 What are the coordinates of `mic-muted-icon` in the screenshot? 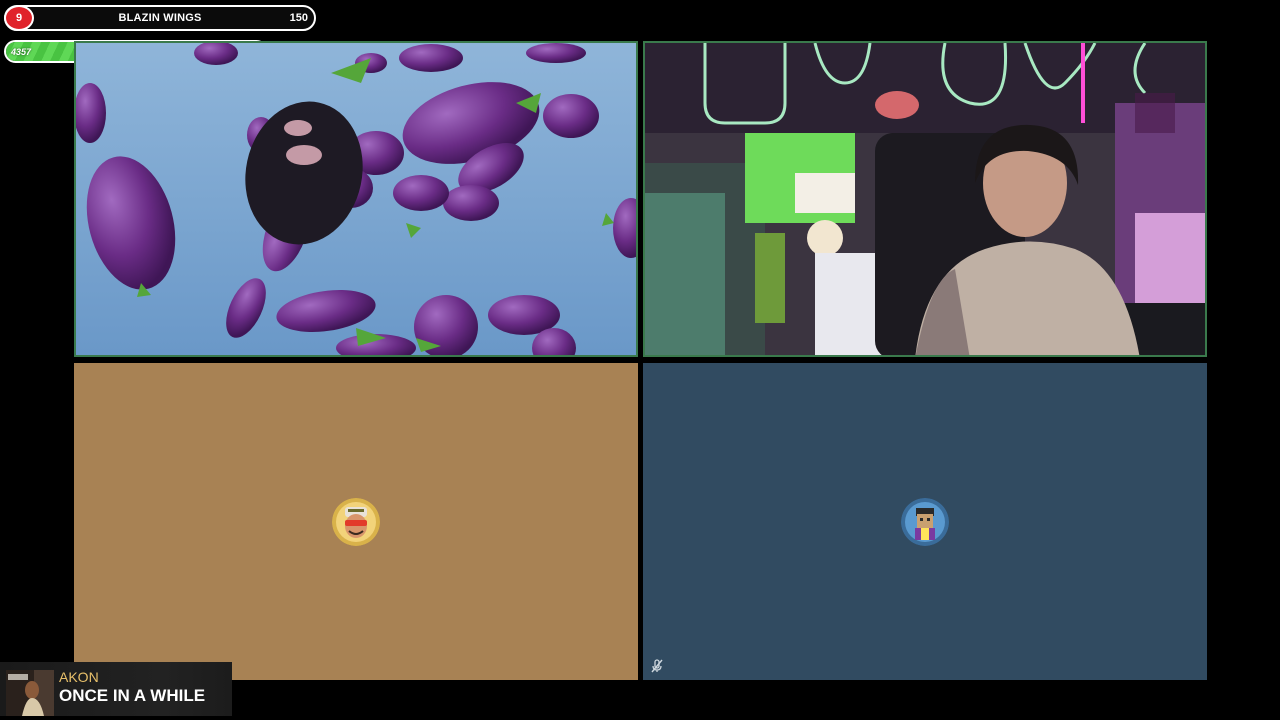 It's located at (657, 666).